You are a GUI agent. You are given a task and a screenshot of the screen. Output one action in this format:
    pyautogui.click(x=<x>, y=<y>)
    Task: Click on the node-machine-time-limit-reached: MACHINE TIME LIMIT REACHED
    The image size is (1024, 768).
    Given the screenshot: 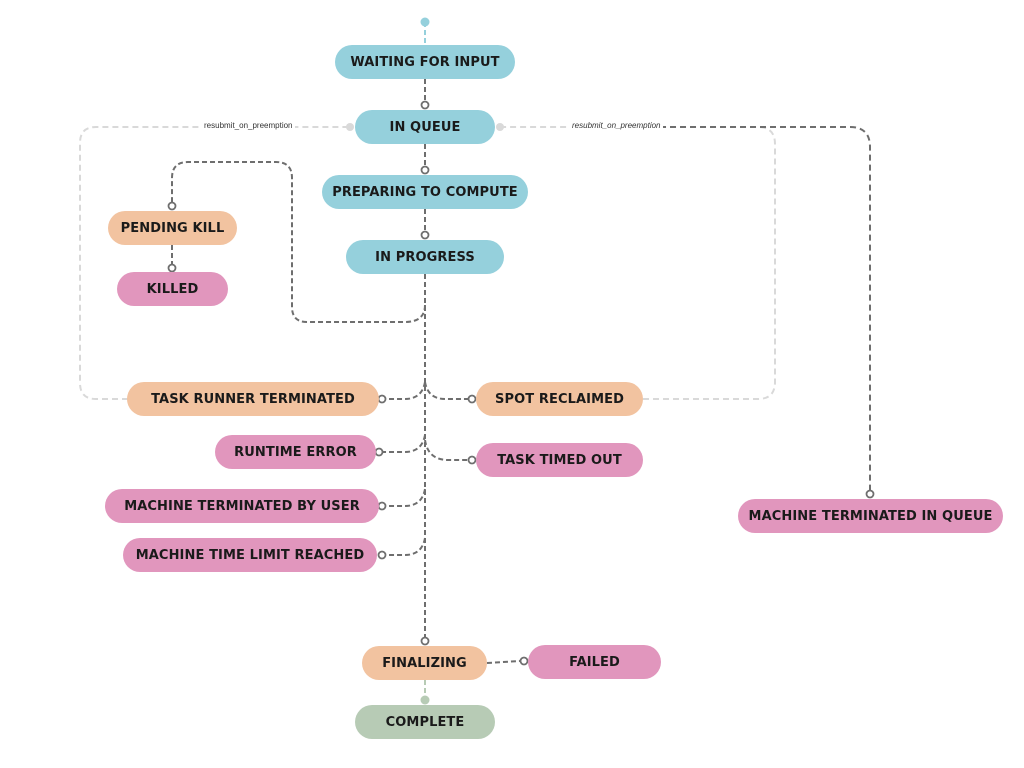 What is the action you would take?
    pyautogui.click(x=250, y=555)
    